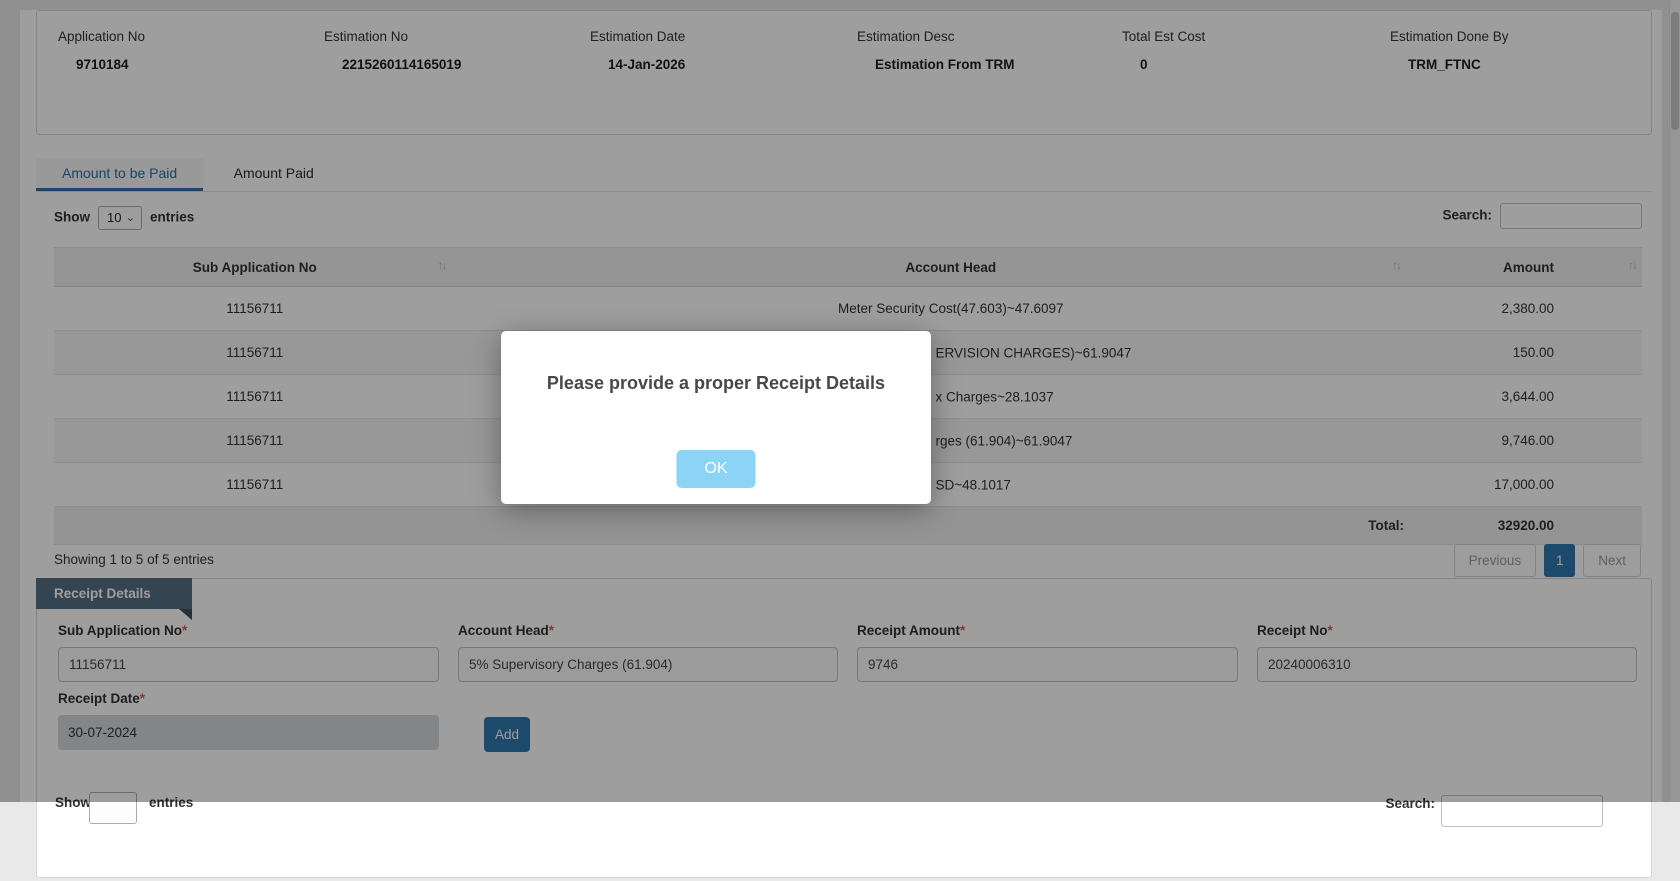 This screenshot has height=881, width=1680. Describe the element at coordinates (716, 469) in the screenshot. I see `ok-button: OK` at that location.